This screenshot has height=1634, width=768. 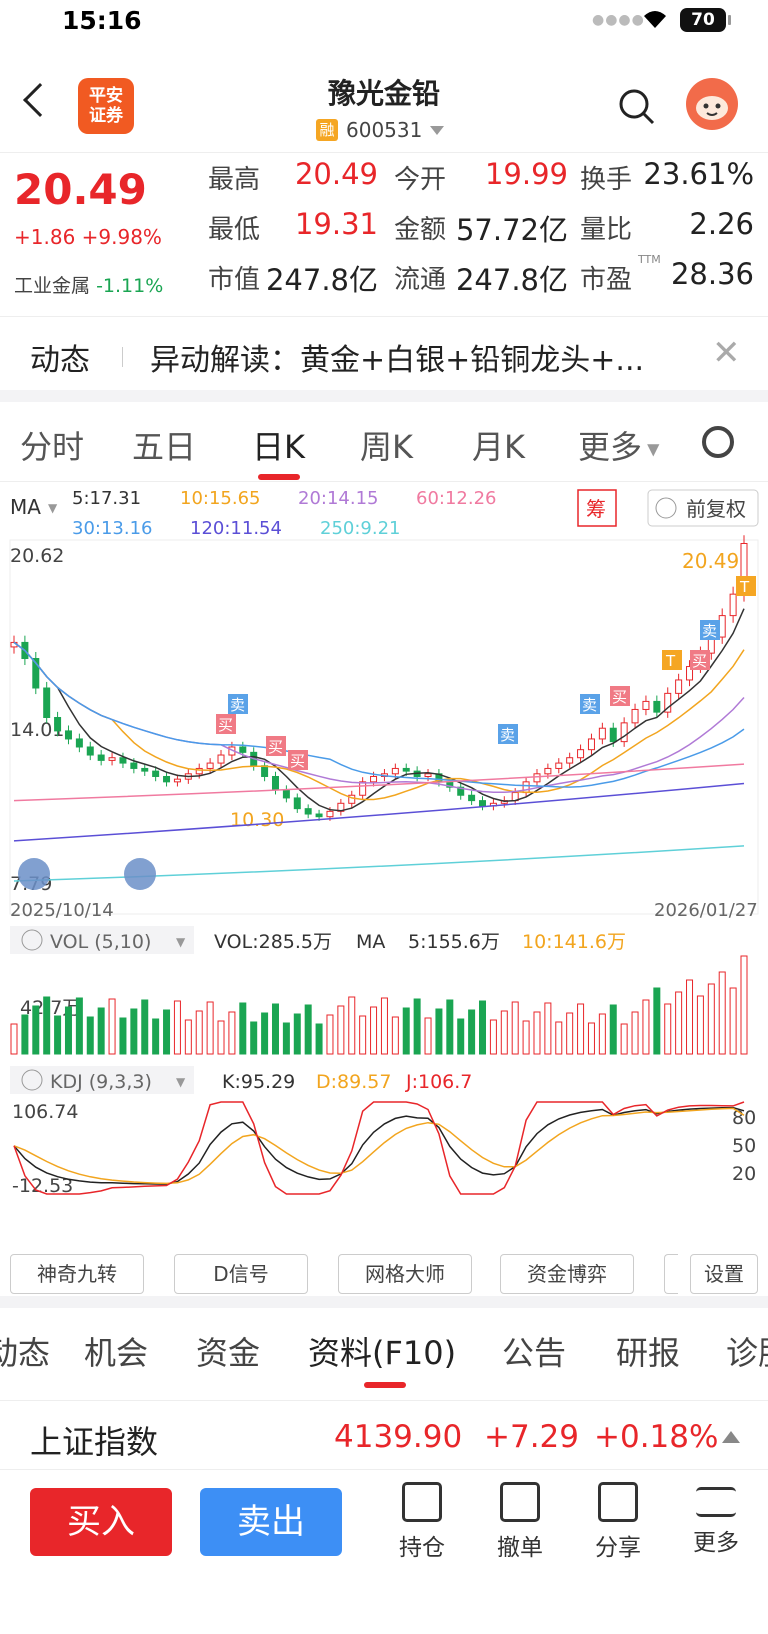 What do you see at coordinates (278, 445) in the screenshot?
I see `tab-daily-k: 日K` at bounding box center [278, 445].